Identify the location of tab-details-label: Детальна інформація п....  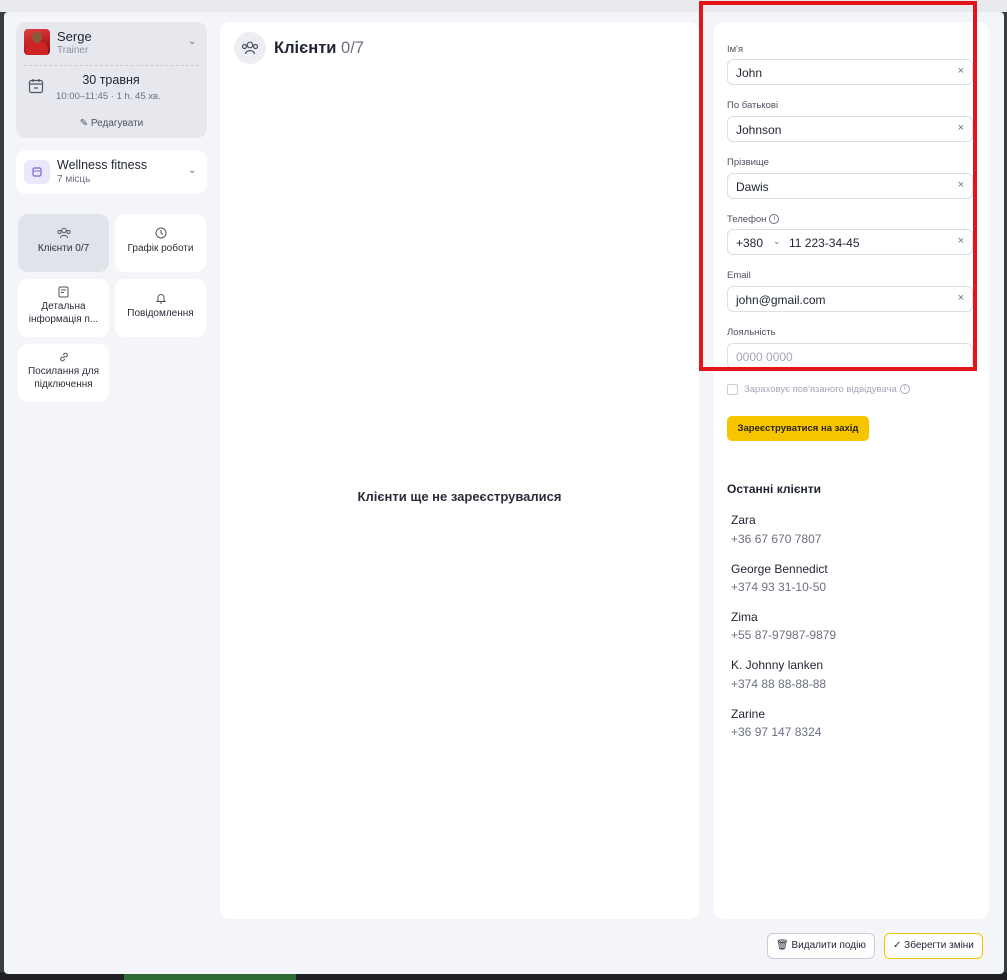
(63, 313).